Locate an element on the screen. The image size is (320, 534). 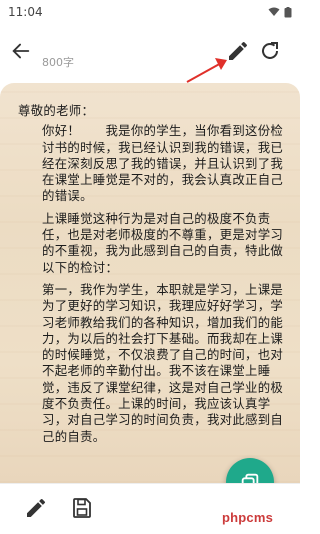
watermark: phpcms is located at coordinates (248, 517).